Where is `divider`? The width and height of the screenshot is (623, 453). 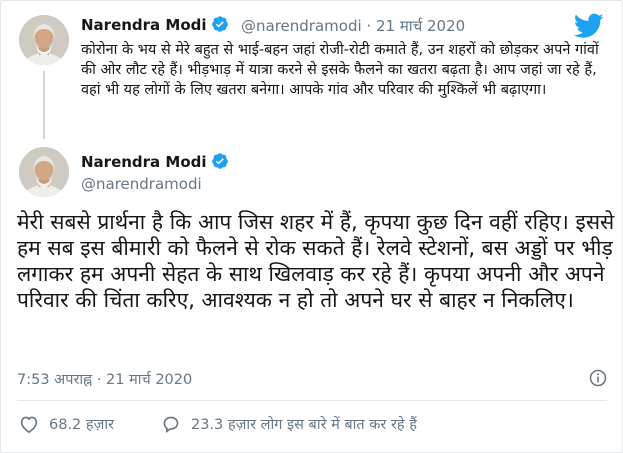 divider is located at coordinates (312, 400).